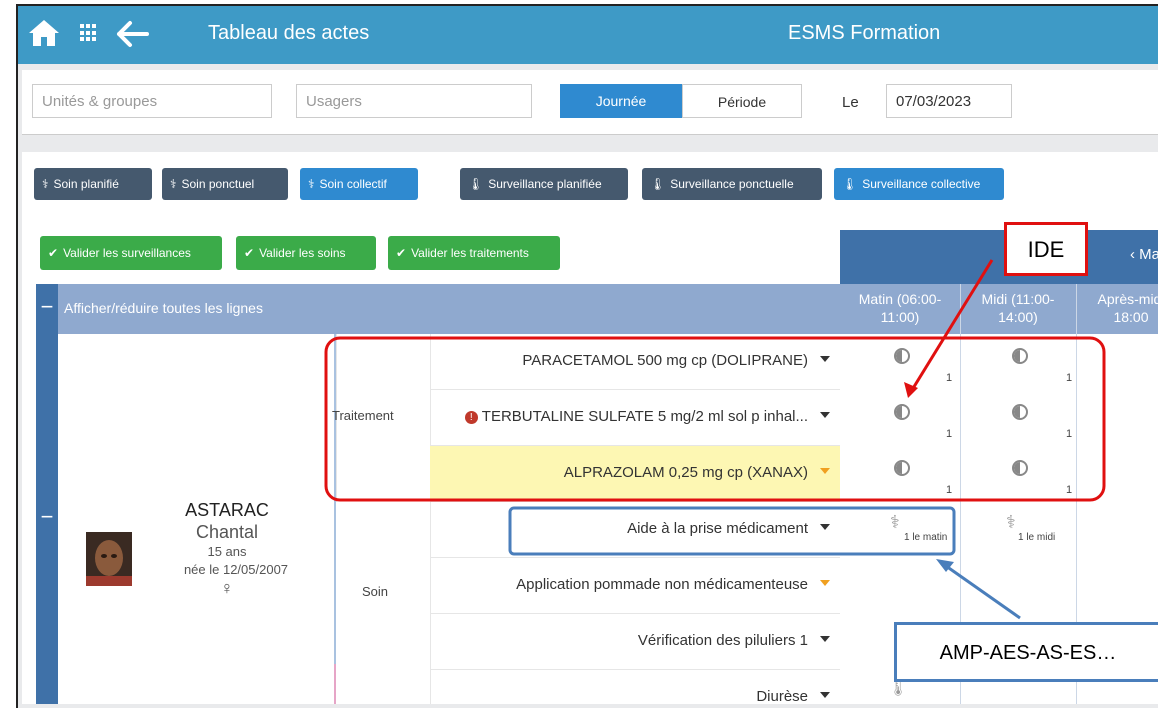 This screenshot has height=708, width=1164. Describe the element at coordinates (1046, 249) in the screenshot. I see `ide-annotation: IDE` at that location.